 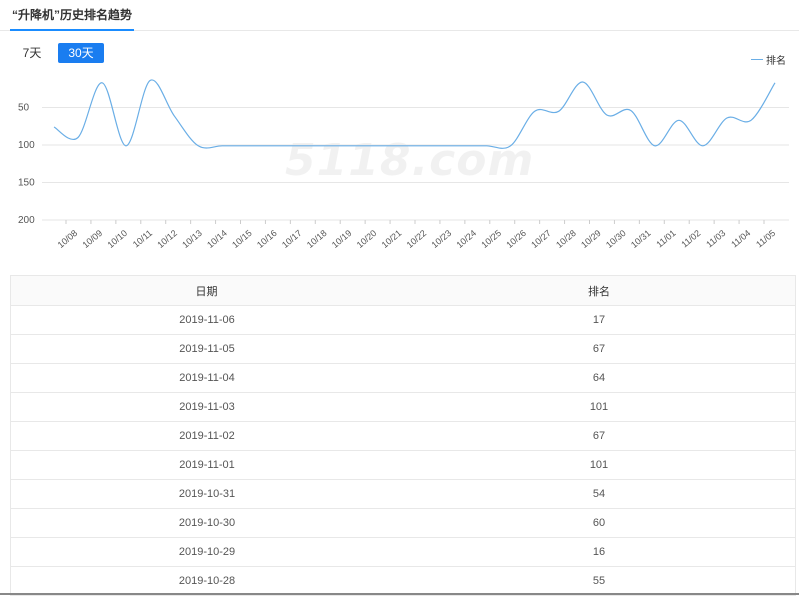 I want to click on range-30-days-button: 30天, so click(x=81, y=53).